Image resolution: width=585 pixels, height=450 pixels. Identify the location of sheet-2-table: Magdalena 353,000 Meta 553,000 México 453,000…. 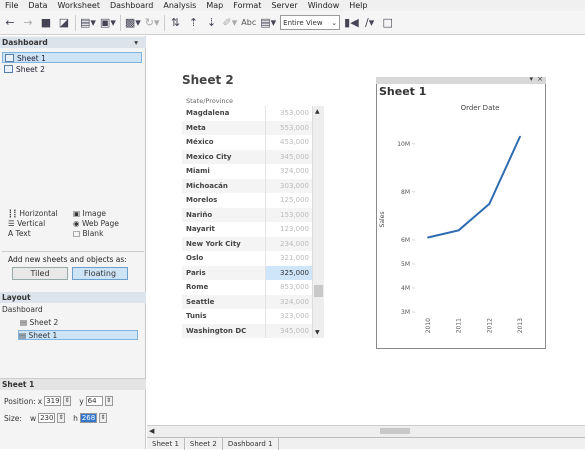
(255, 222).